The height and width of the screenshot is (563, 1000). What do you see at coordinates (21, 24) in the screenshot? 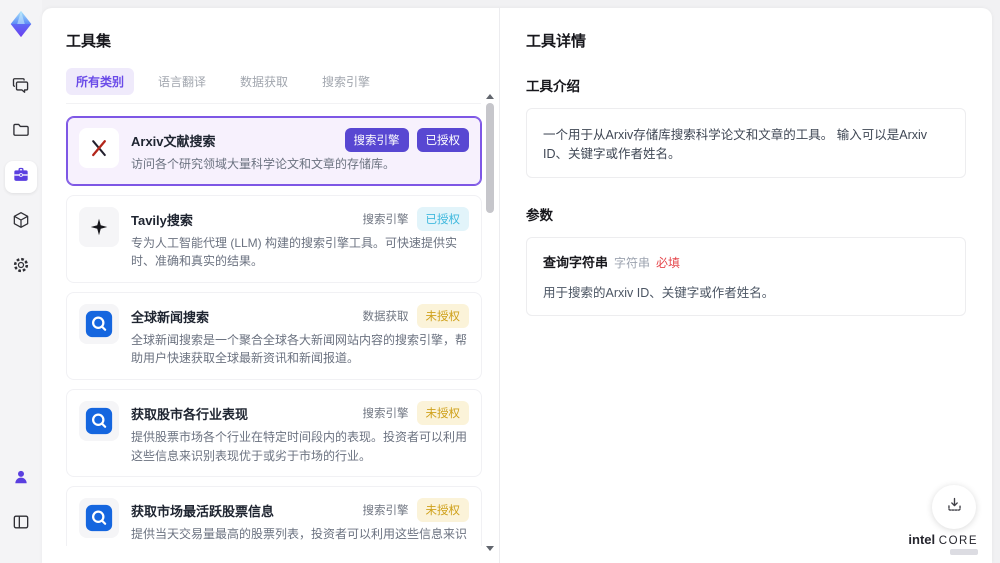
I see `app-logo-icon` at bounding box center [21, 24].